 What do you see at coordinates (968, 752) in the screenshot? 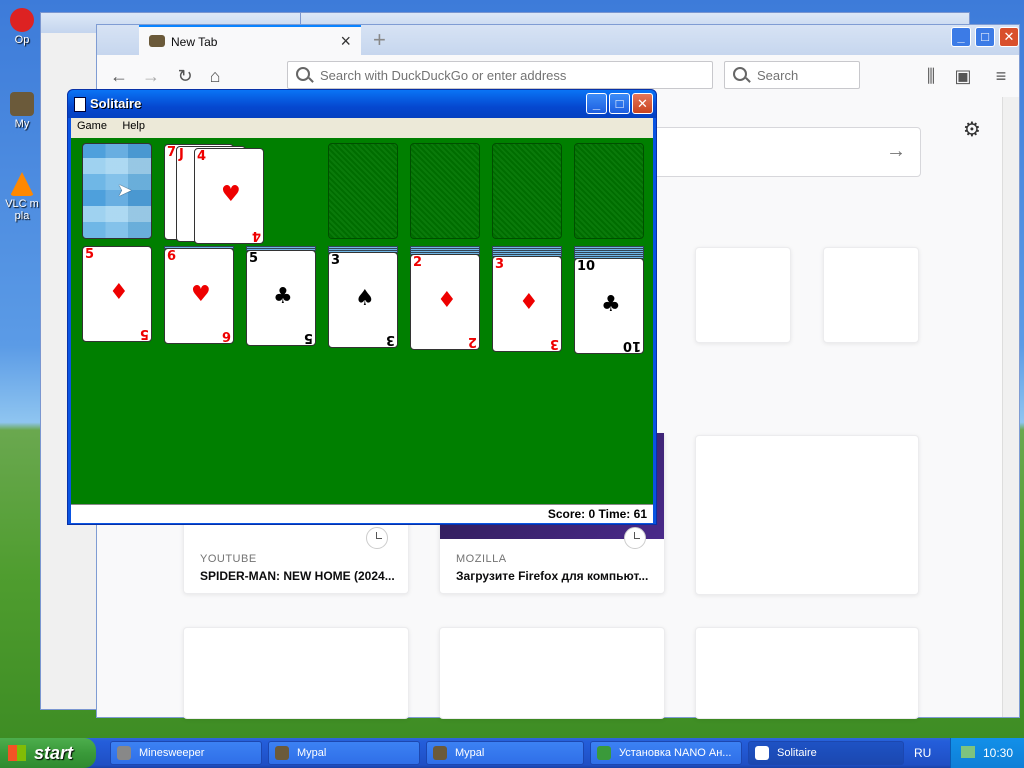
I see `network-icon` at bounding box center [968, 752].